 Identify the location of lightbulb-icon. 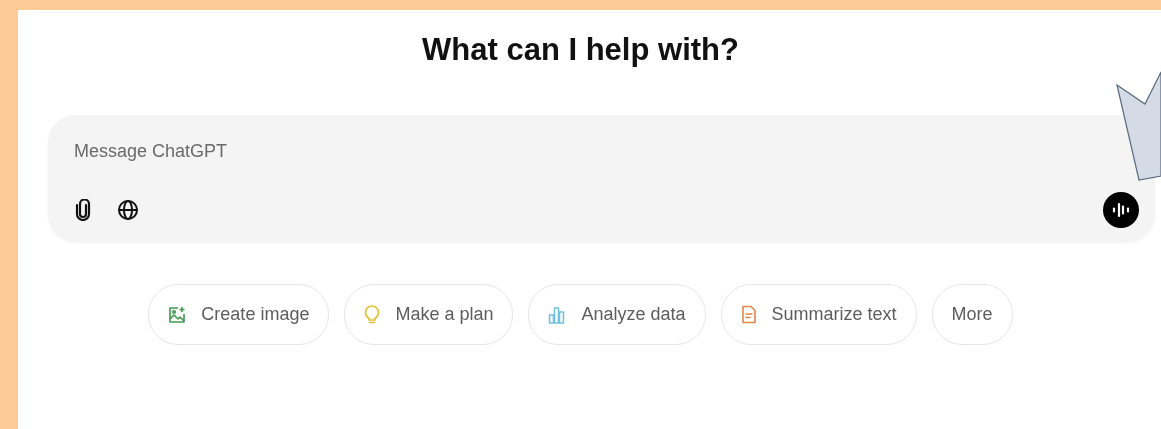
(372, 314).